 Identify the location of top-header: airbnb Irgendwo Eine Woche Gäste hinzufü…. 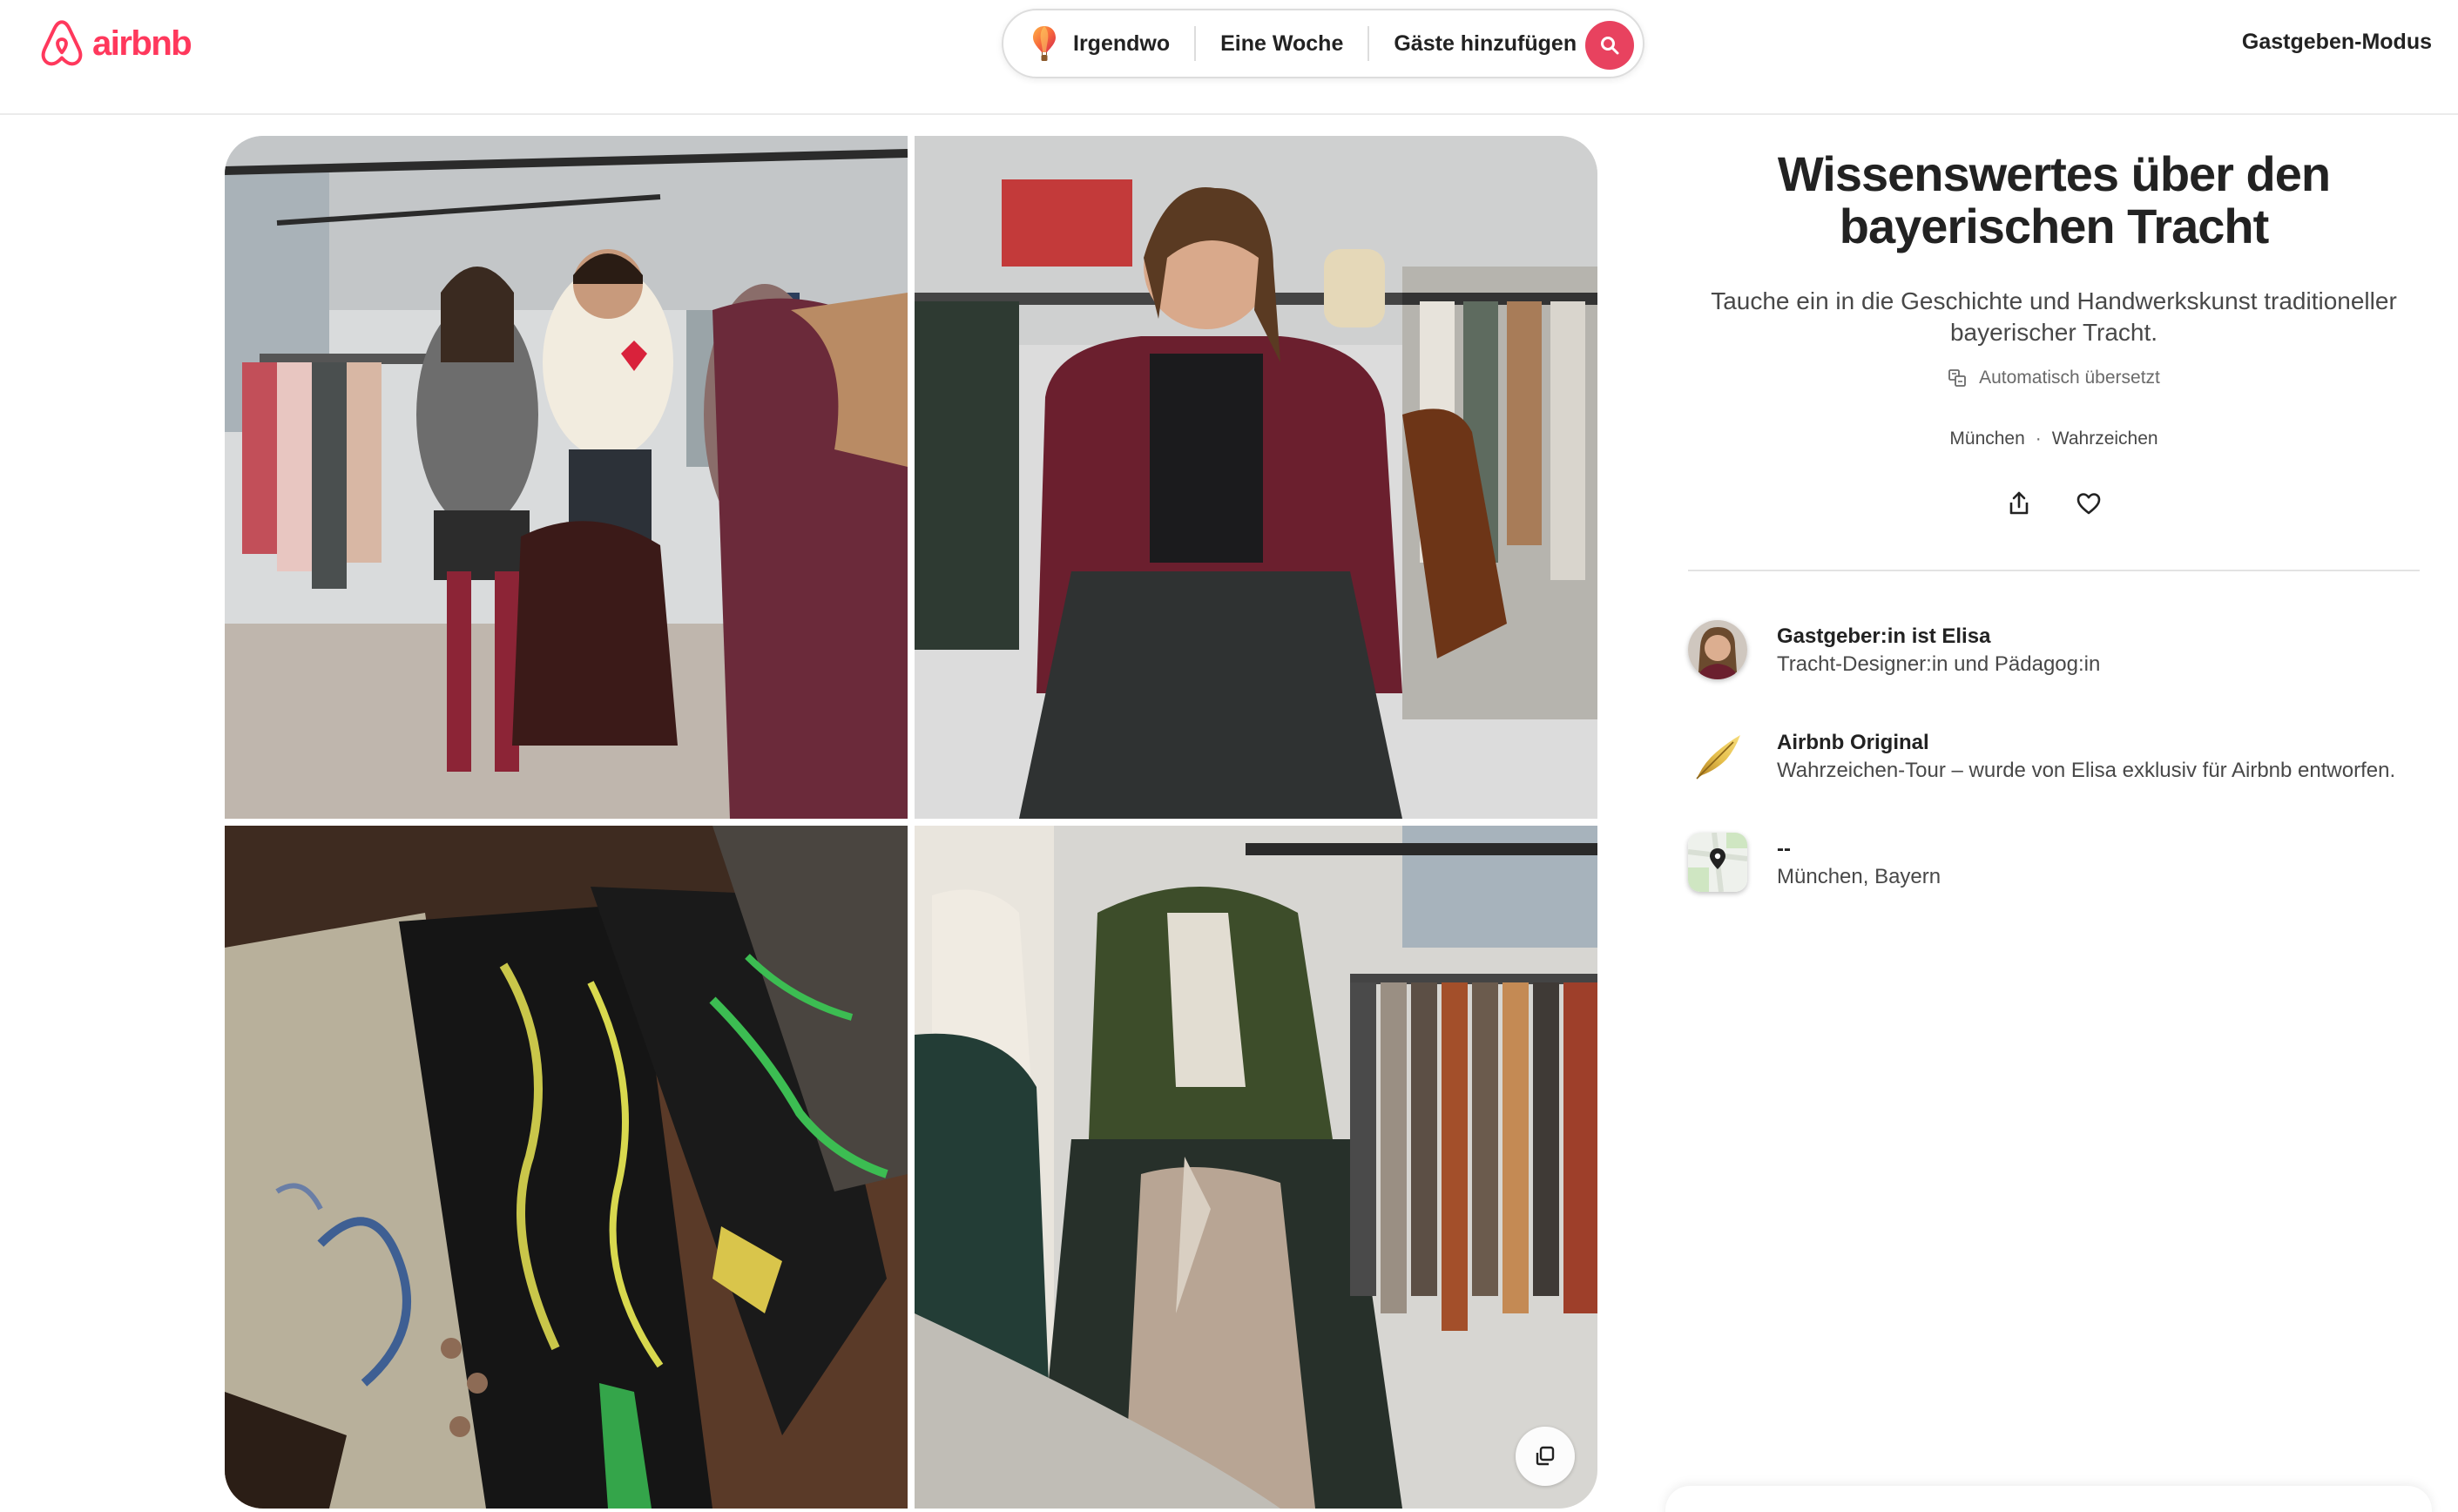
(1229, 57).